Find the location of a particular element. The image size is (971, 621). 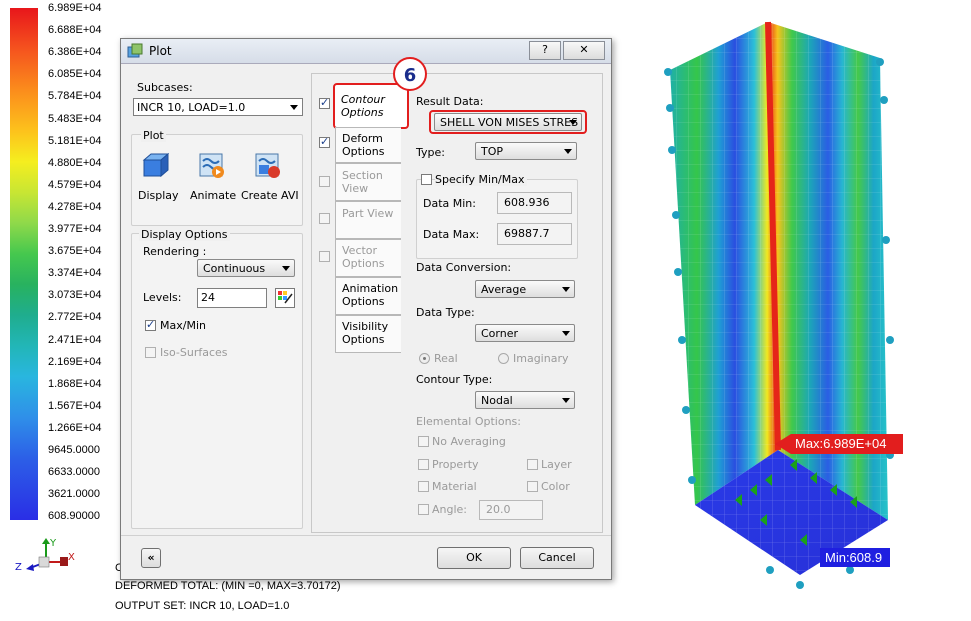

legend-value: 4.880E+04 is located at coordinates (75, 162).